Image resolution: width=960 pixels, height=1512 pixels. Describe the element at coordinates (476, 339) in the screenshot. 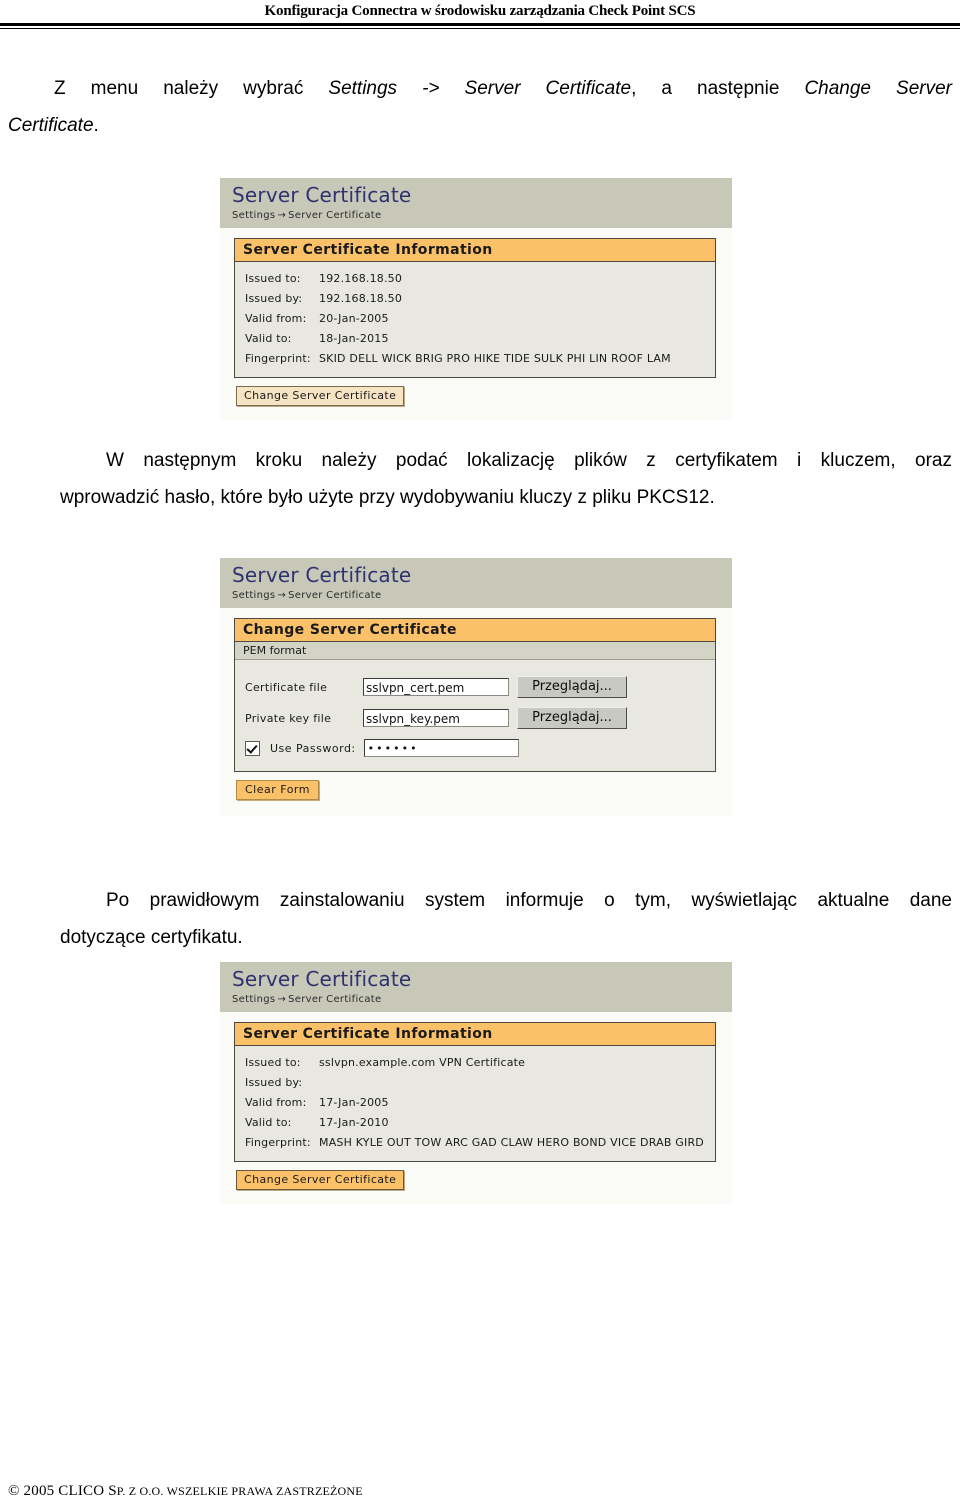

I see `table-row: Valid to: 18-Jan-2015` at that location.